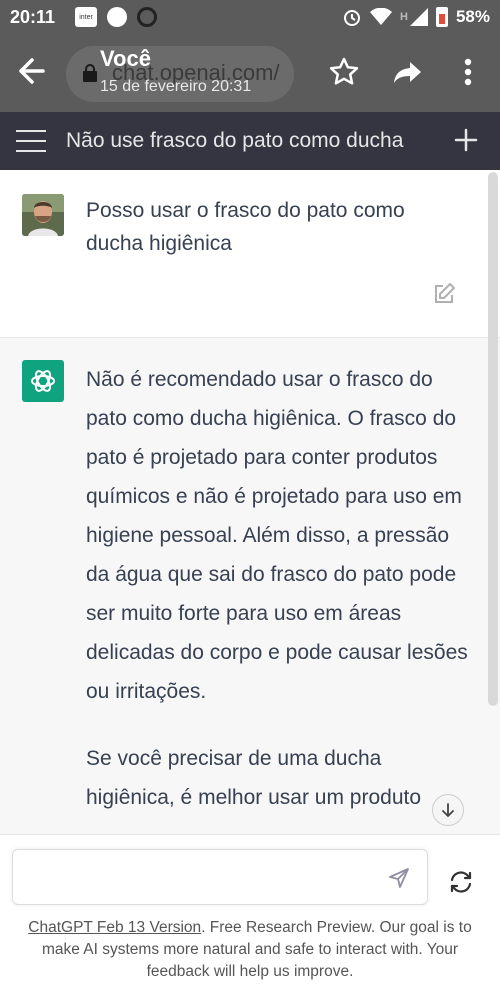 The width and height of the screenshot is (500, 1000). I want to click on status-bar: 20:11 inter H 58%, so click(250, 17).